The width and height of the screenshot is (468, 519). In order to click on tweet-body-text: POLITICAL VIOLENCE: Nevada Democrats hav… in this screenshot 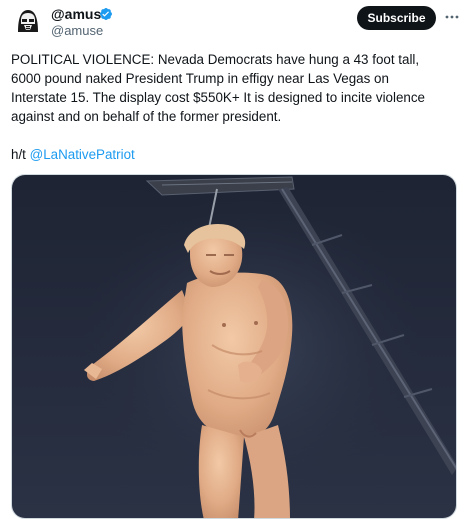, I will do `click(218, 88)`.